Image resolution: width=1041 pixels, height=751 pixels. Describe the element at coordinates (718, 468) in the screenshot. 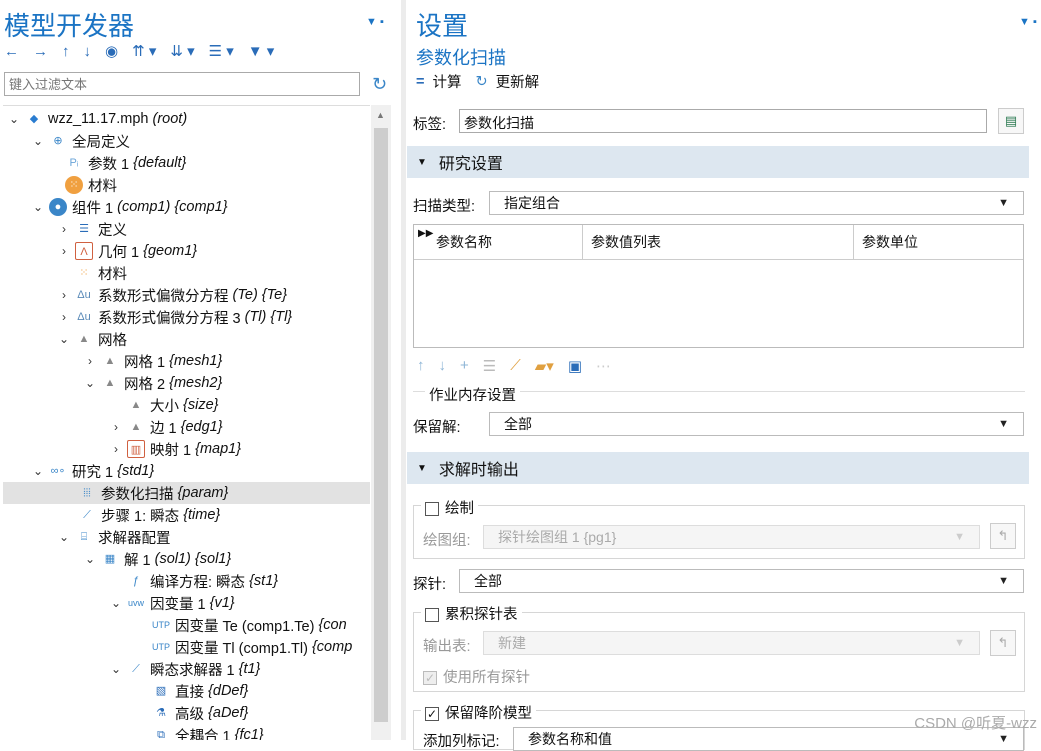

I see `section-output-while-solving: ▼ 求解时输出` at that location.